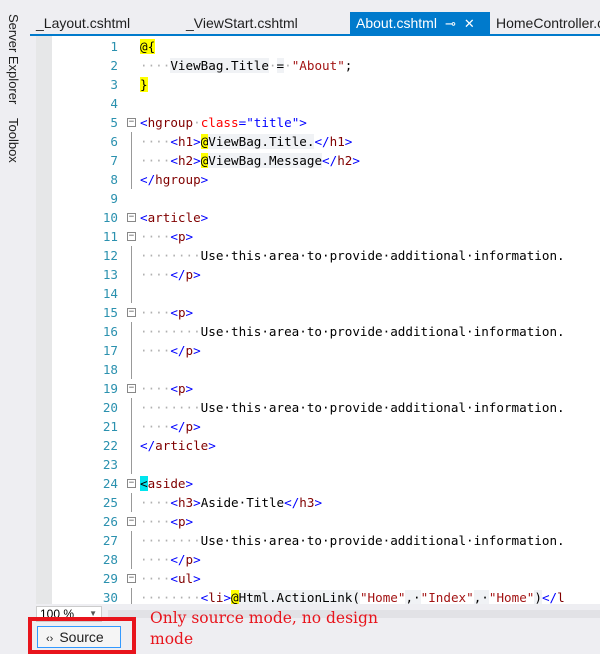 The width and height of the screenshot is (600, 654). What do you see at coordinates (318, 559) in the screenshot?
I see `code-line: 28 ····</p>` at bounding box center [318, 559].